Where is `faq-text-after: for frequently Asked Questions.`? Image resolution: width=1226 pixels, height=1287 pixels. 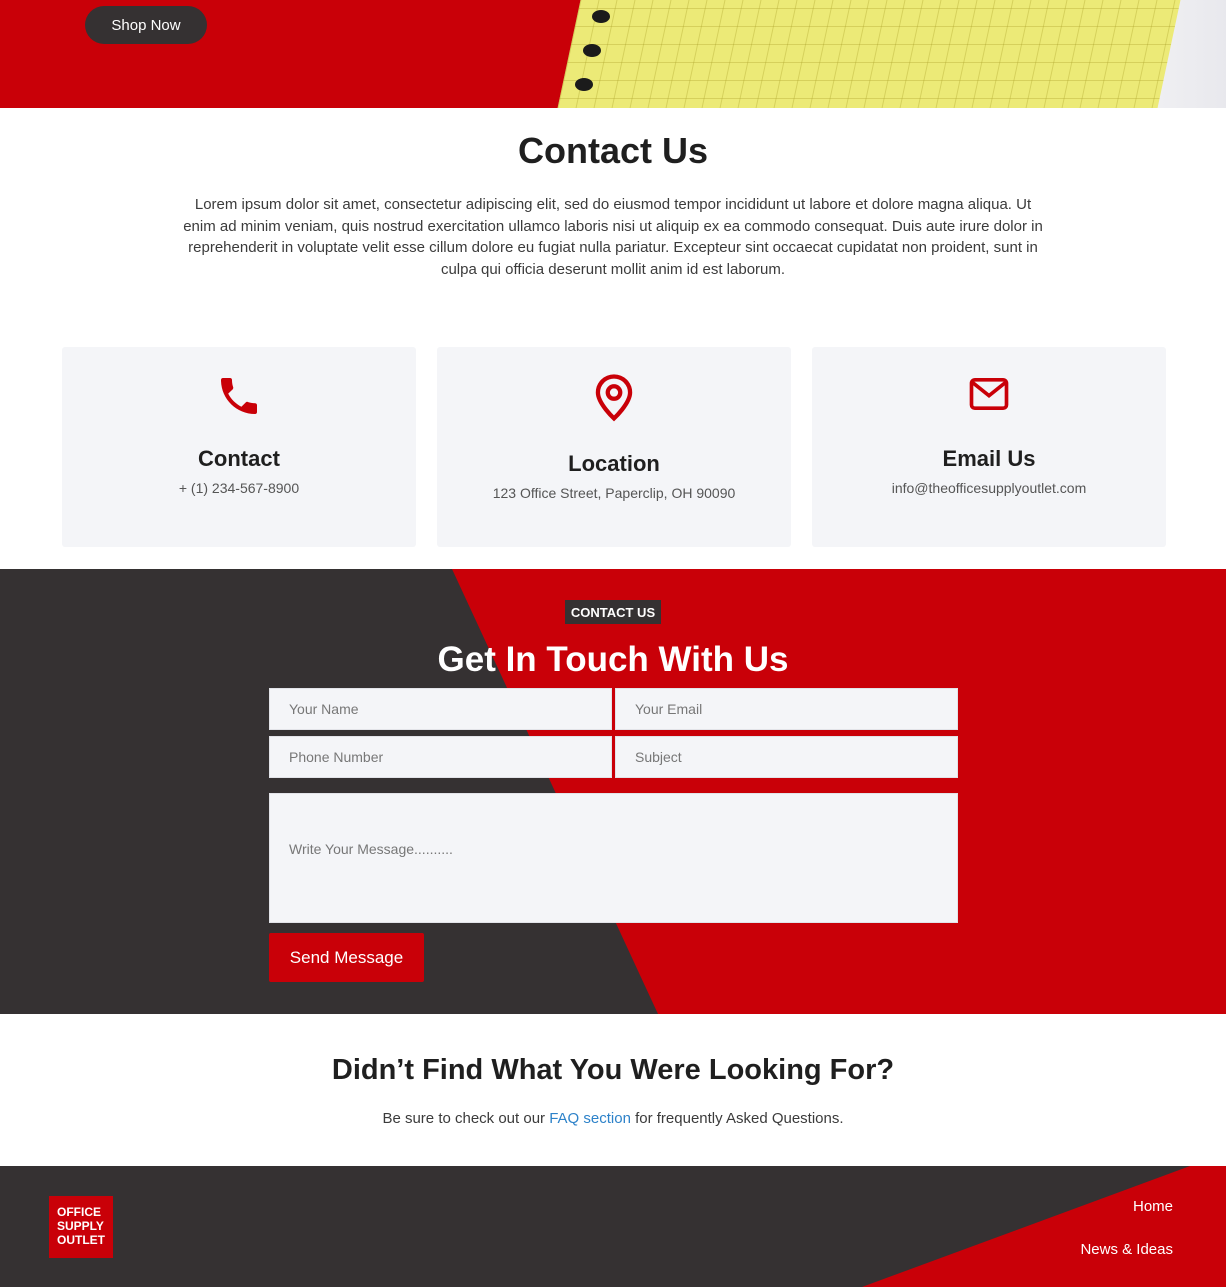 faq-text-after: for frequently Asked Questions. is located at coordinates (737, 1118).